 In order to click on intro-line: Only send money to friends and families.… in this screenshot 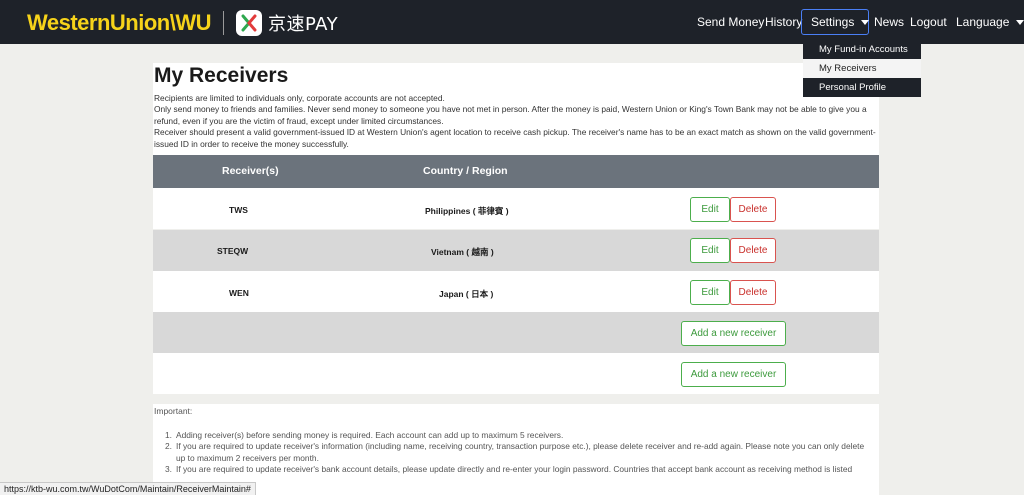, I will do `click(510, 115)`.